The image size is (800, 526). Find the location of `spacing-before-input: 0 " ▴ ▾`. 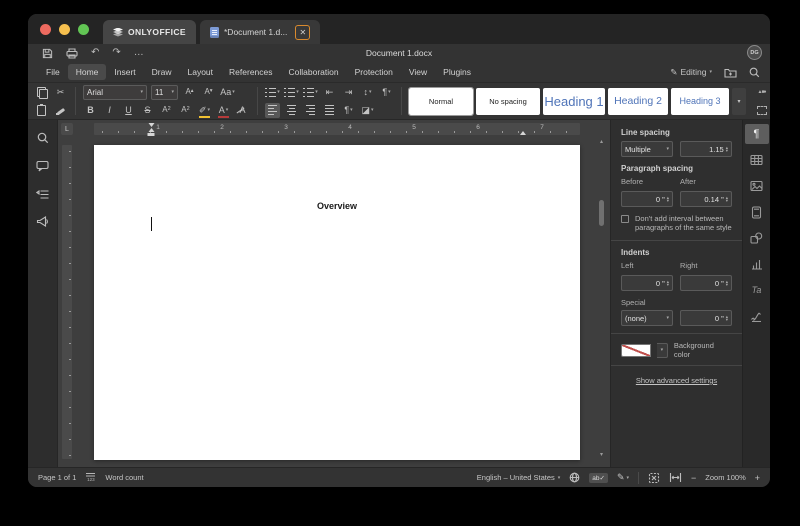

spacing-before-input: 0 " ▴ ▾ is located at coordinates (647, 199).